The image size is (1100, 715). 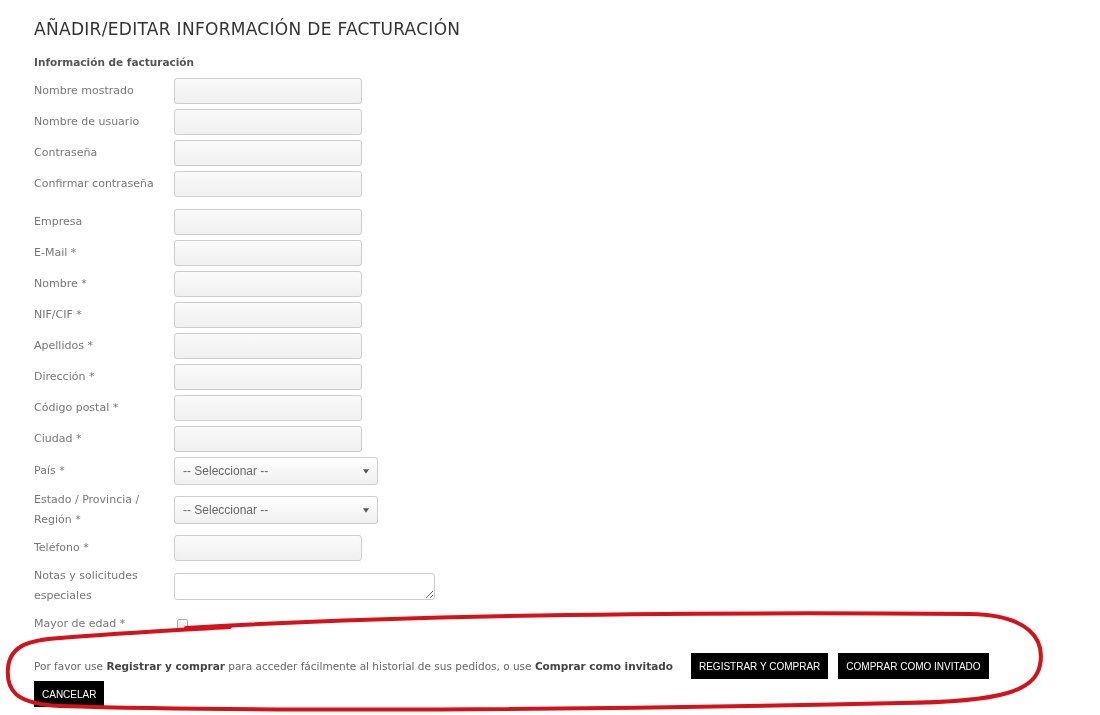 I want to click on text-area, so click(x=304, y=586).